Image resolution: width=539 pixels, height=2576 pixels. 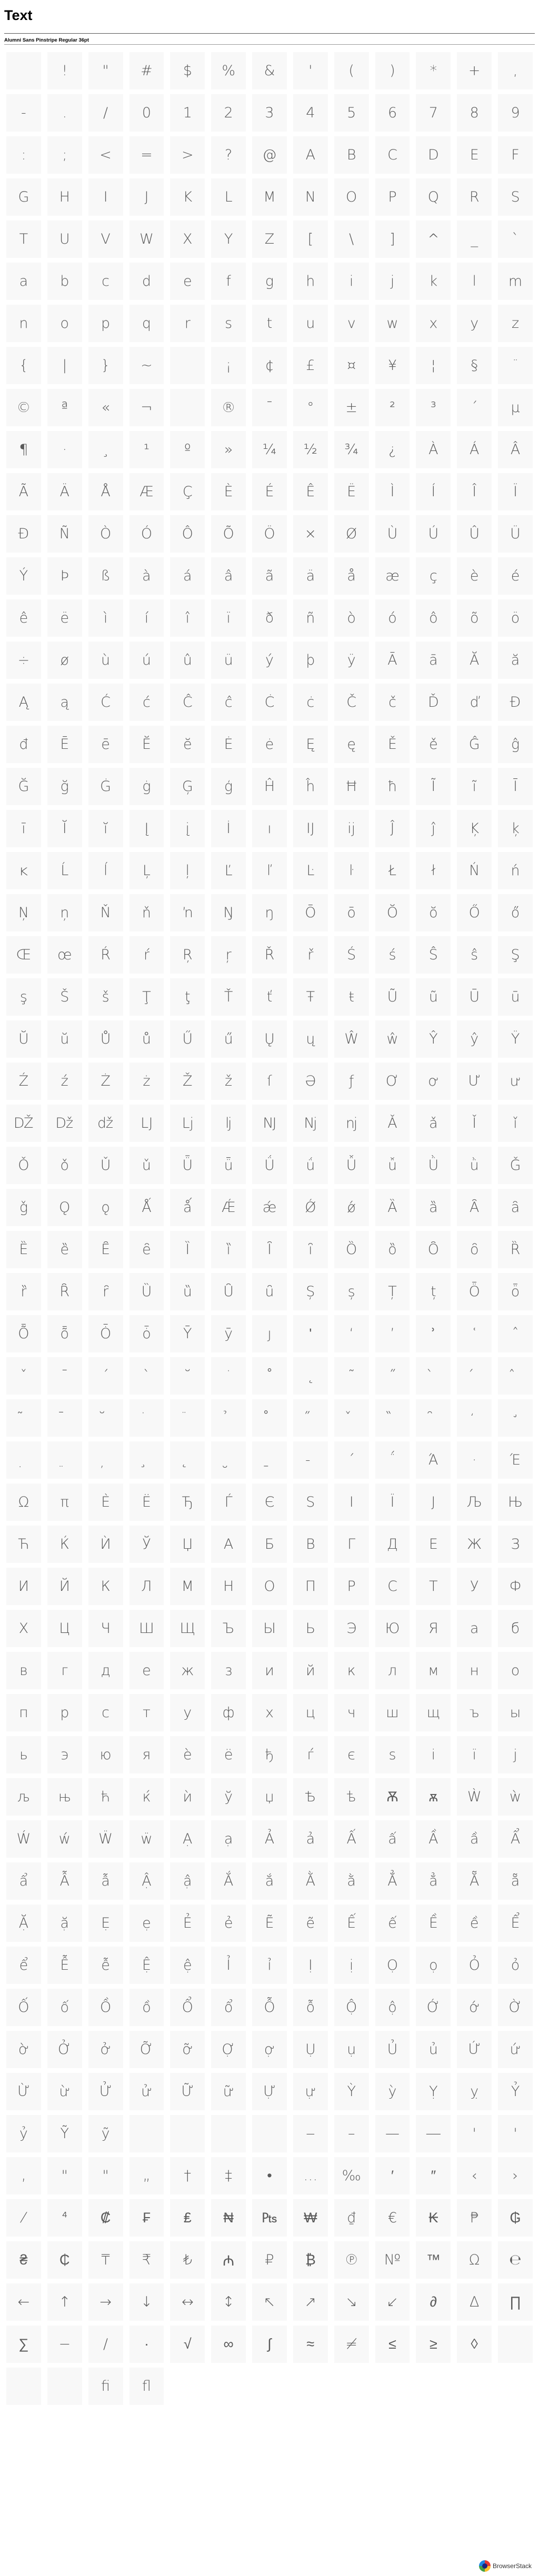 What do you see at coordinates (351, 113) in the screenshot?
I see `glyph-cell: 5` at bounding box center [351, 113].